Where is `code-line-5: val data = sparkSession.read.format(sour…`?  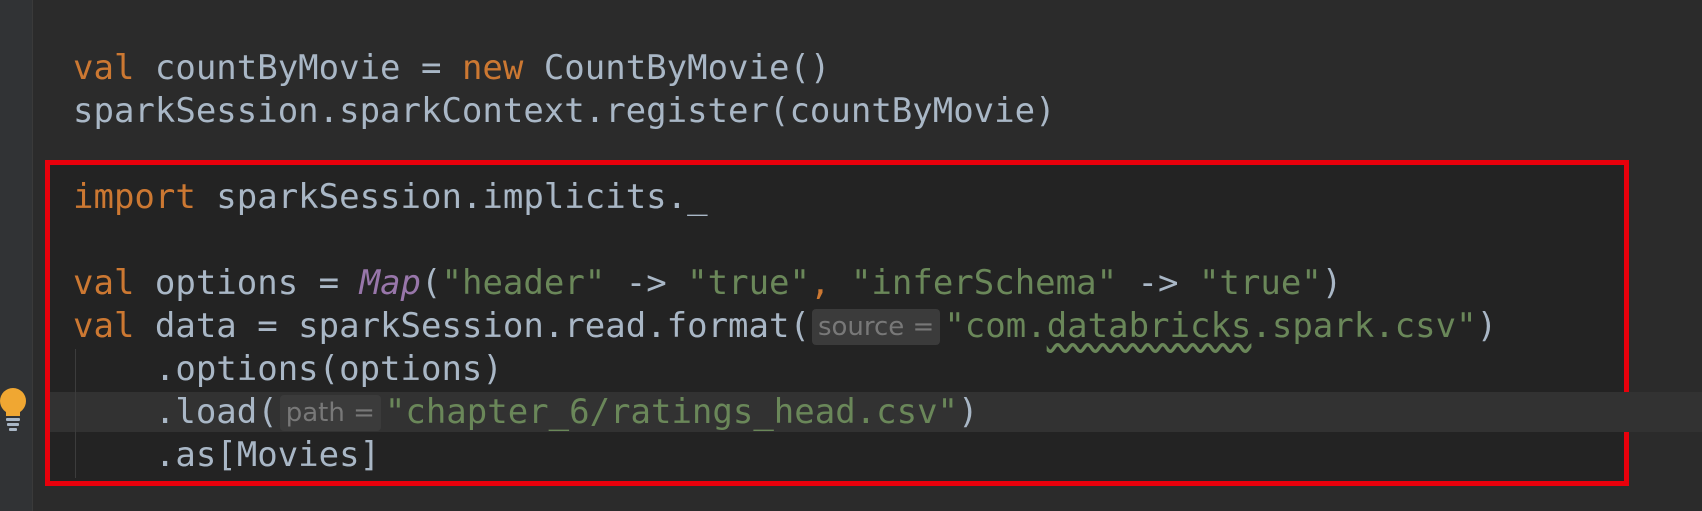 code-line-5: val data = sparkSession.read.format(sour… is located at coordinates (785, 326).